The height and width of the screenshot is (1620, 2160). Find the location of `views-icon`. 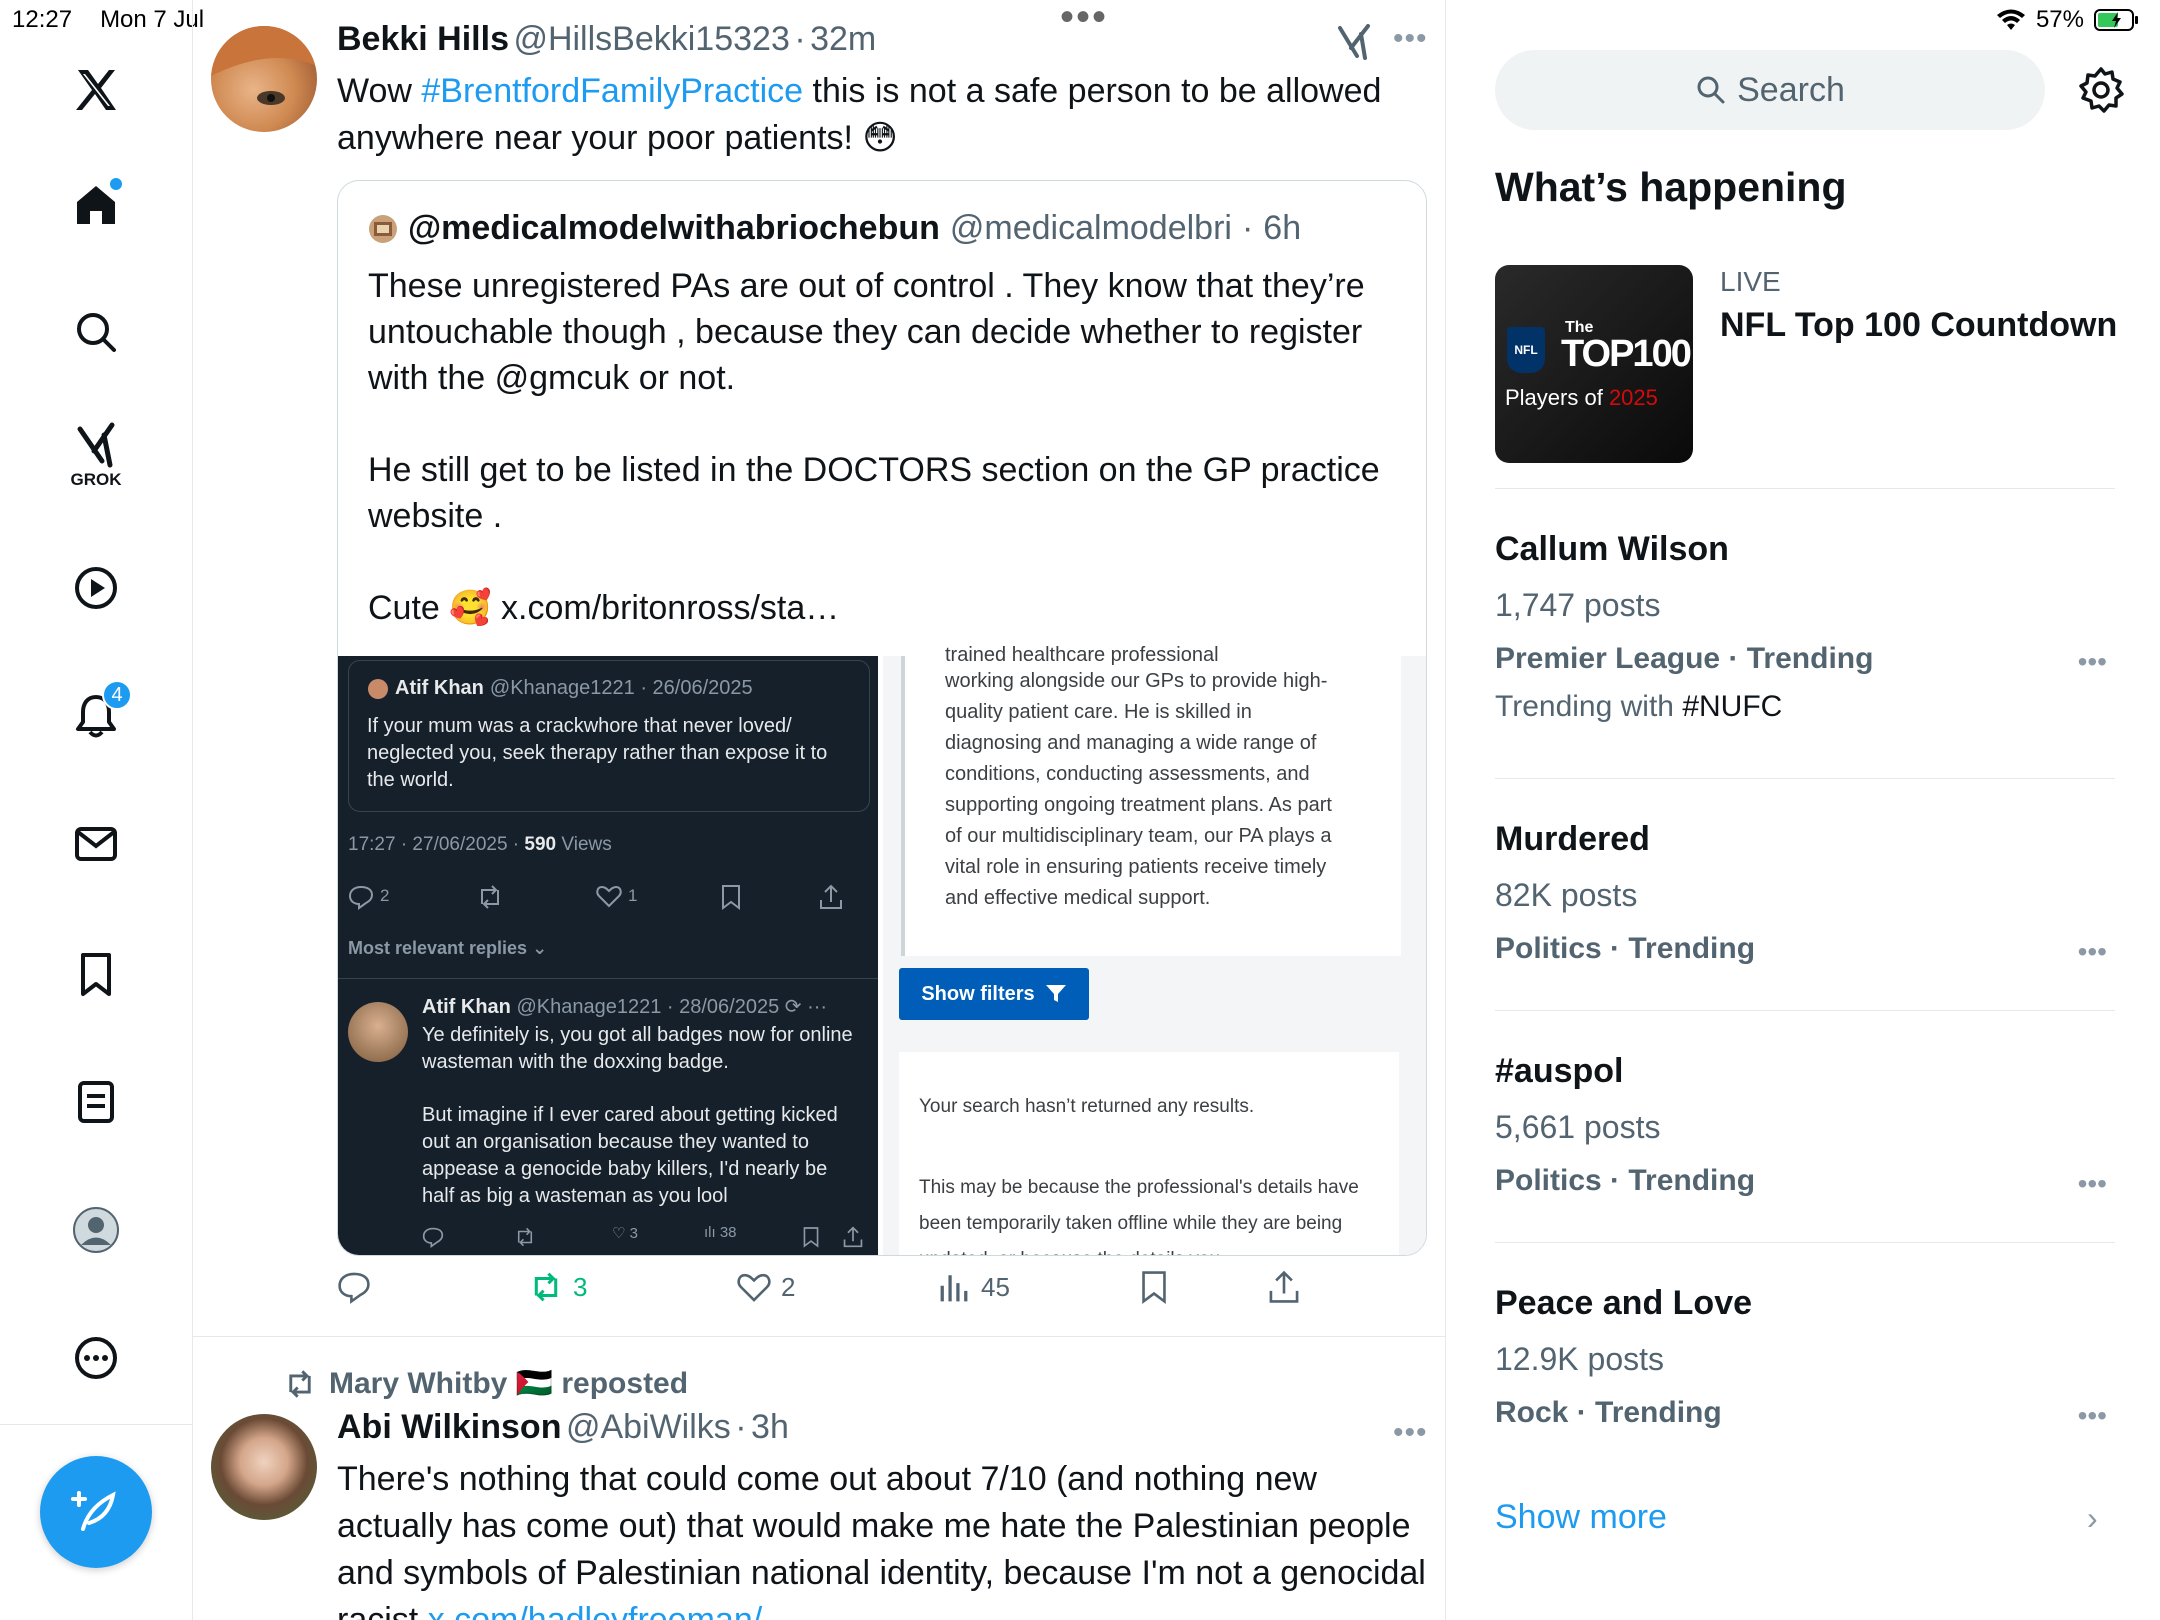

views-icon is located at coordinates (954, 1288).